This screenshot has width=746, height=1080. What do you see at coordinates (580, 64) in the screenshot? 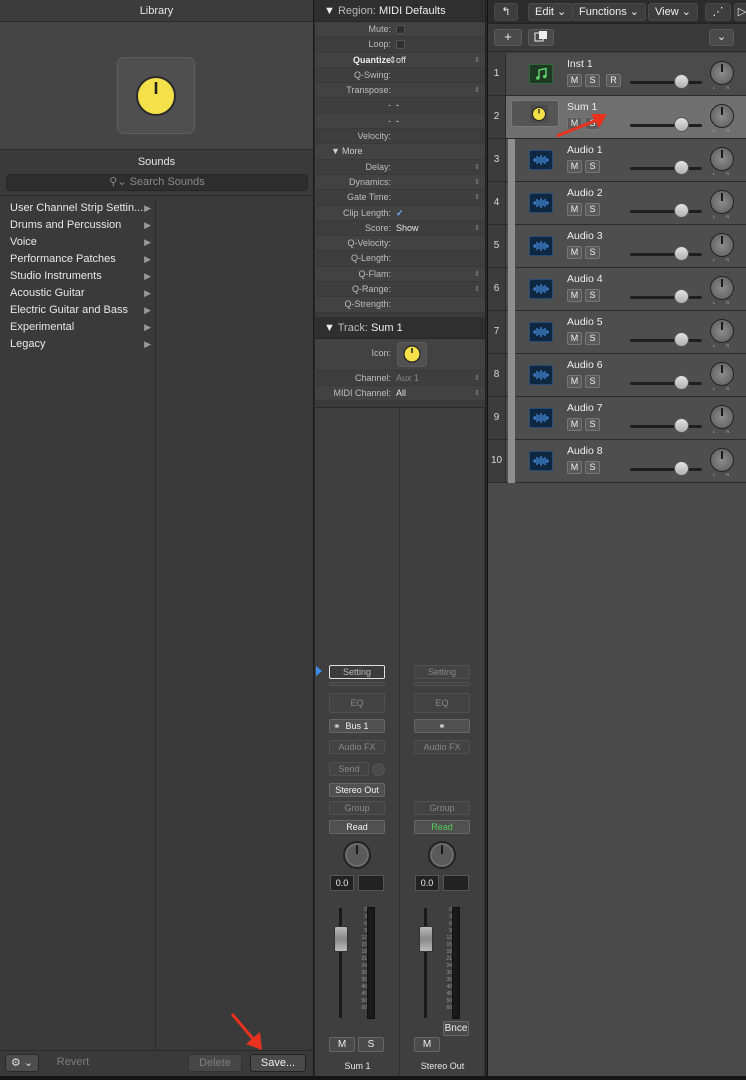
I see `track-name: Inst 1` at bounding box center [580, 64].